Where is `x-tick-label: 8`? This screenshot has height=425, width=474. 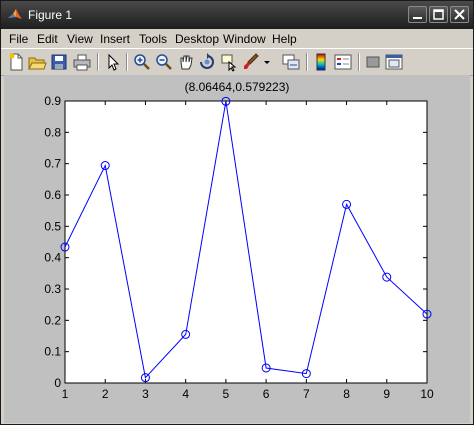
x-tick-label: 8 is located at coordinates (346, 394).